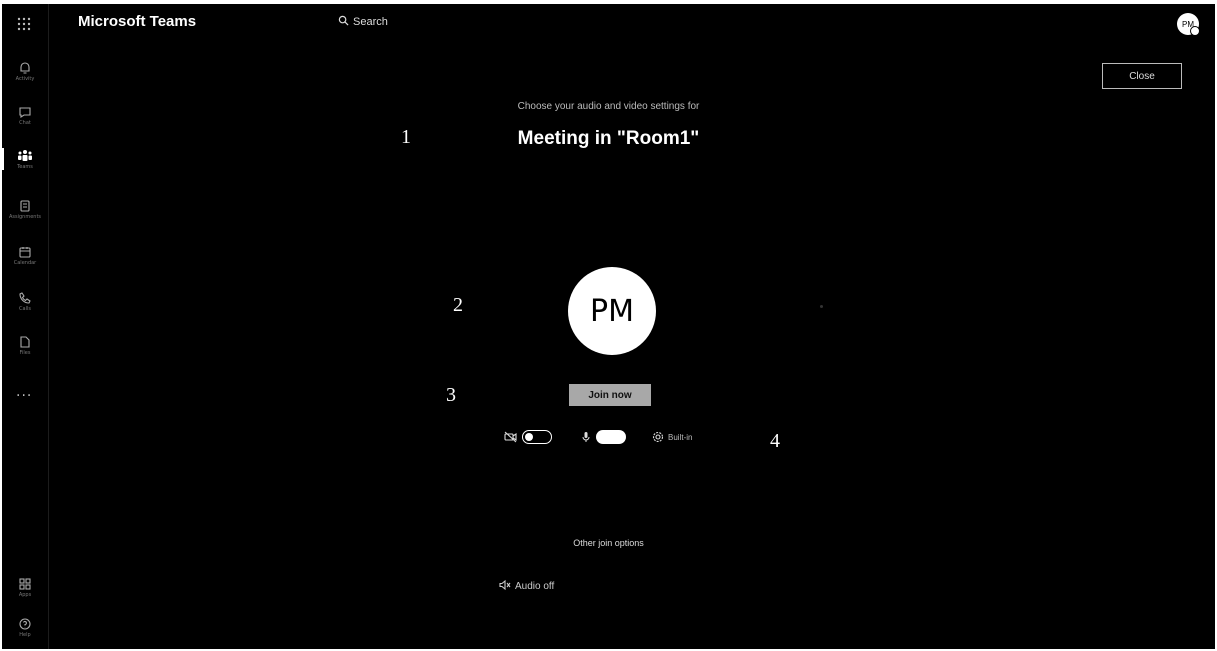 This screenshot has height=651, width=1217. Describe the element at coordinates (25, 624) in the screenshot. I see `help-icon` at that location.